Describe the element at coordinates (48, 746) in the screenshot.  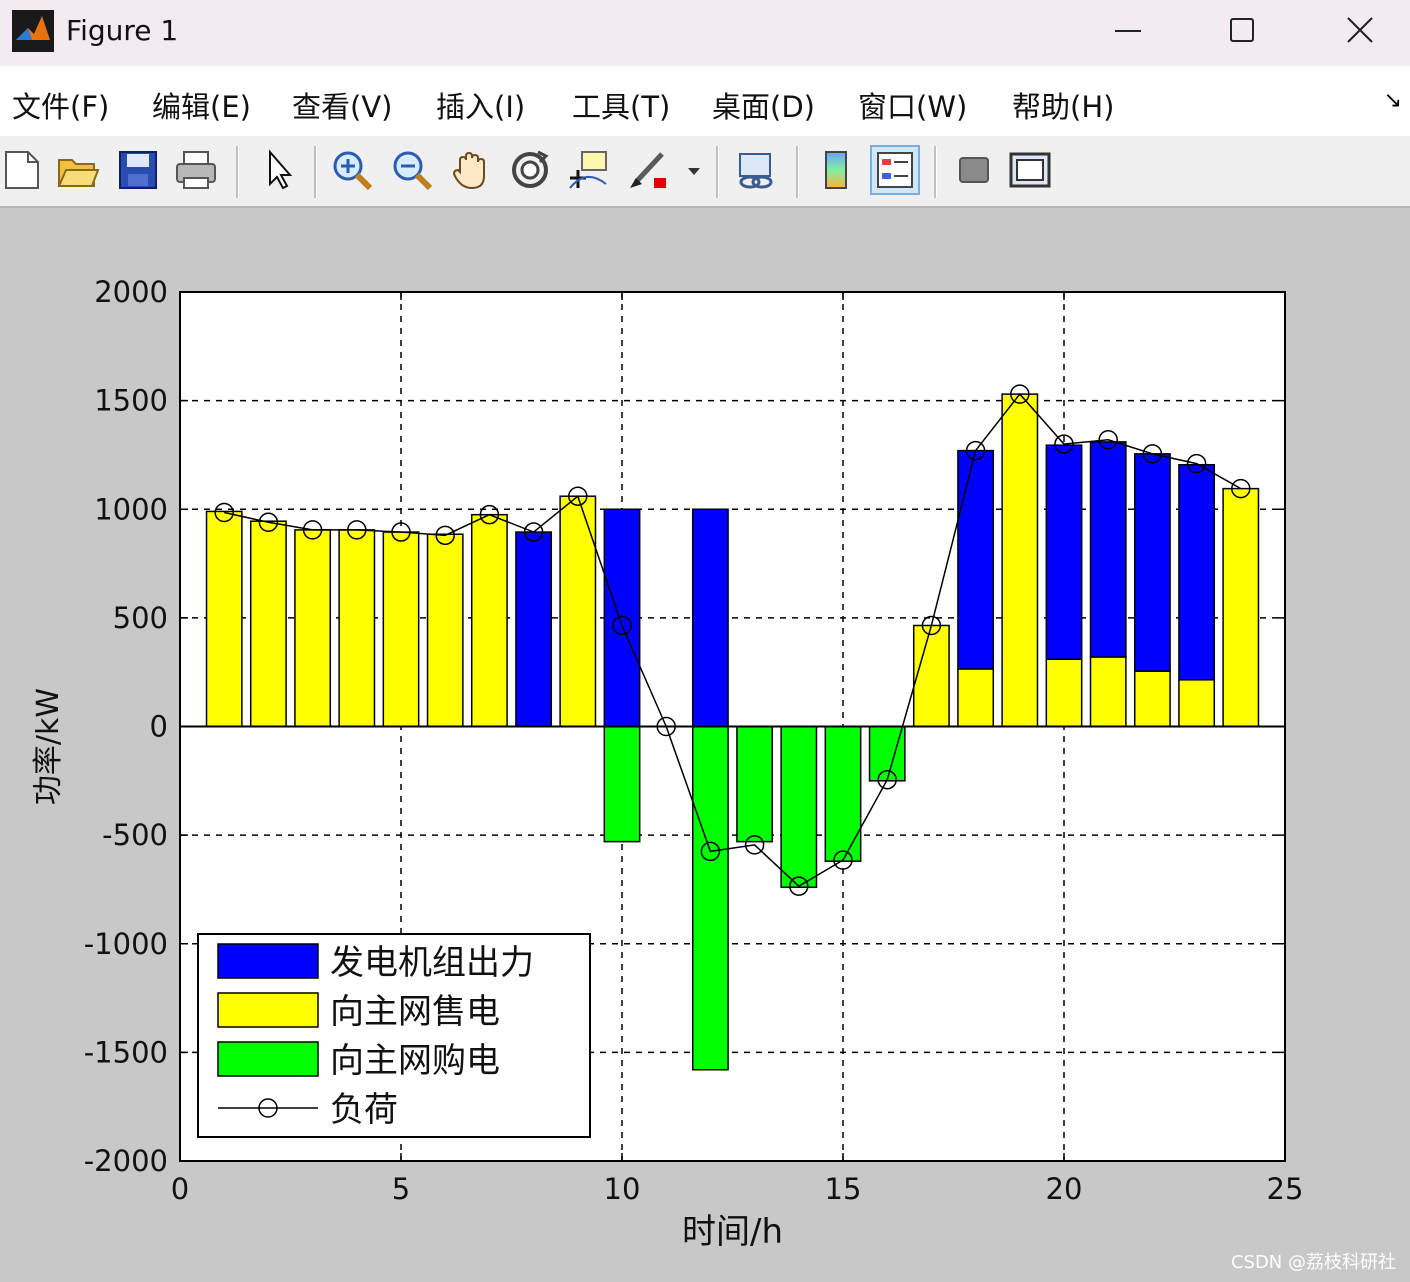
I see `y-axis-label: 功率/kW` at that location.